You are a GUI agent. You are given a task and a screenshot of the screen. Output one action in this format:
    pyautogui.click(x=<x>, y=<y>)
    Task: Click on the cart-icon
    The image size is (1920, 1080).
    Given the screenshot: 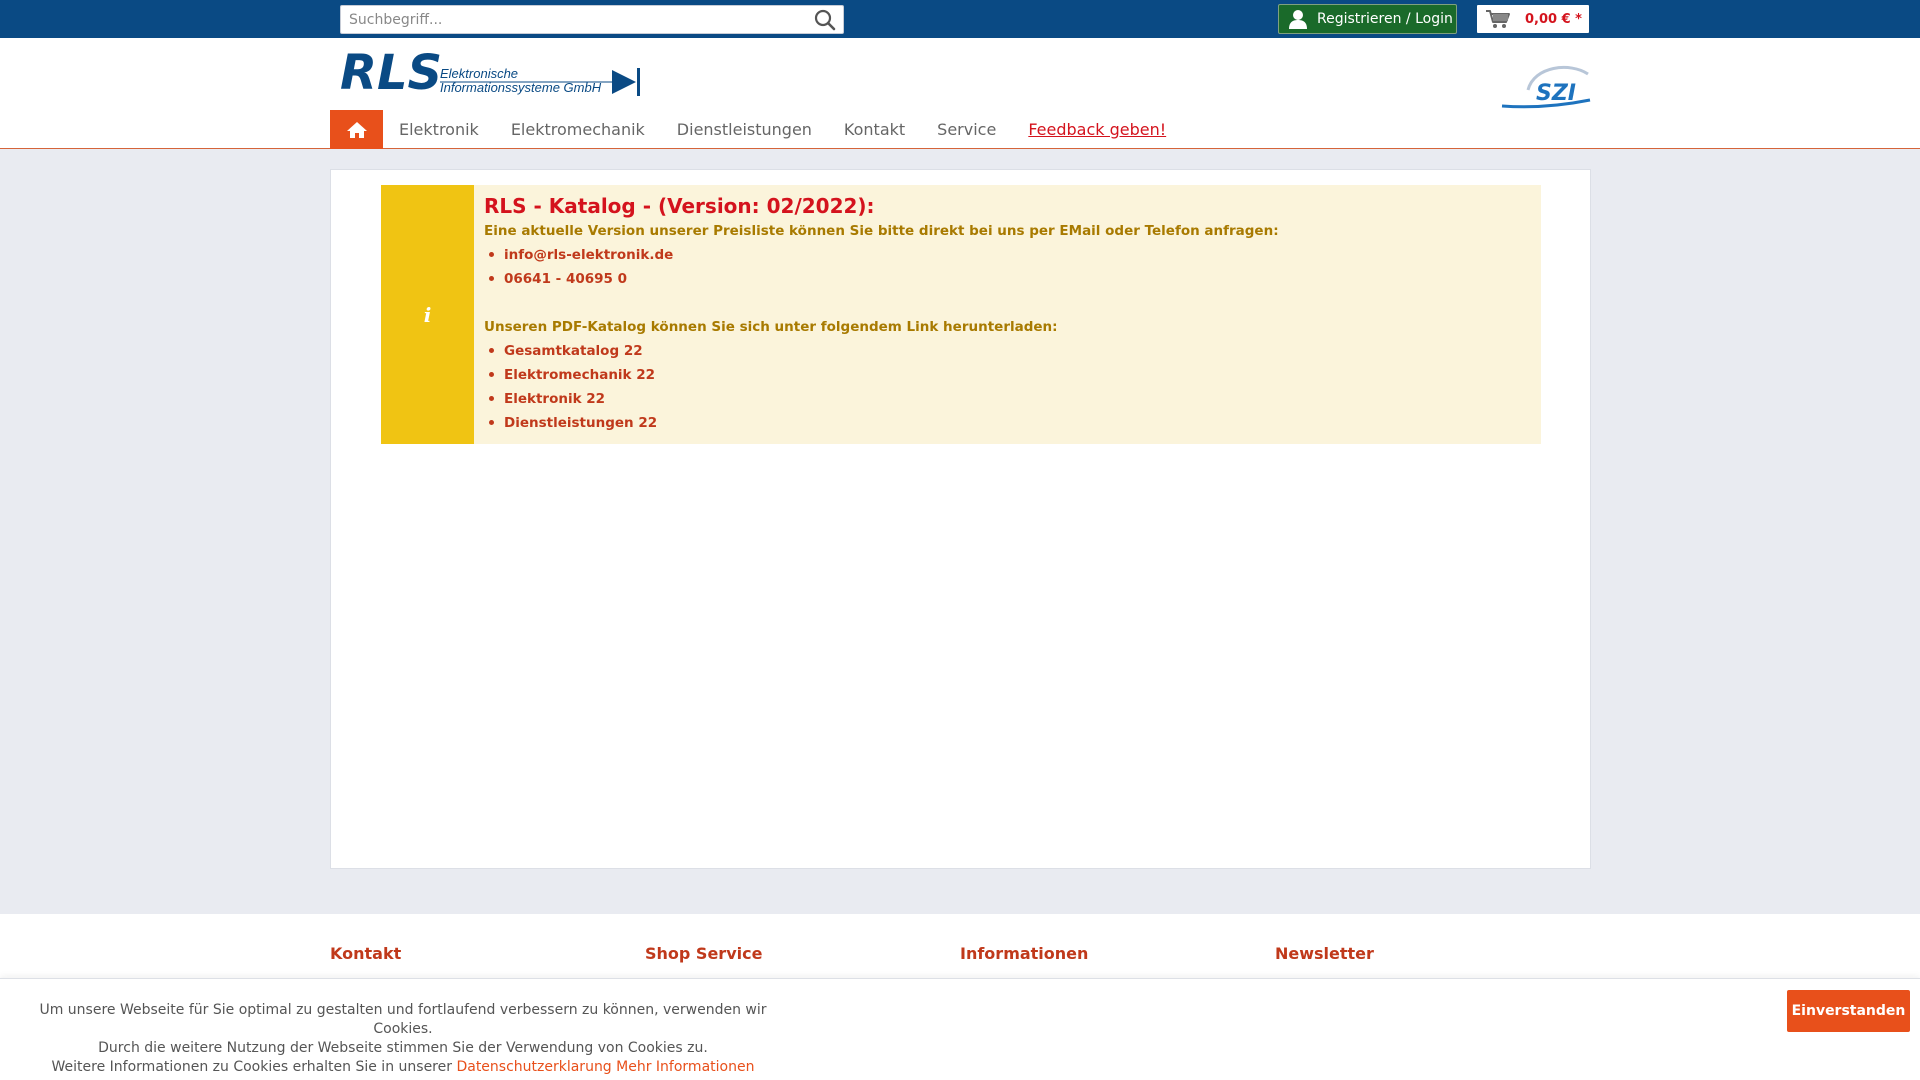 What is the action you would take?
    pyautogui.click(x=1498, y=19)
    